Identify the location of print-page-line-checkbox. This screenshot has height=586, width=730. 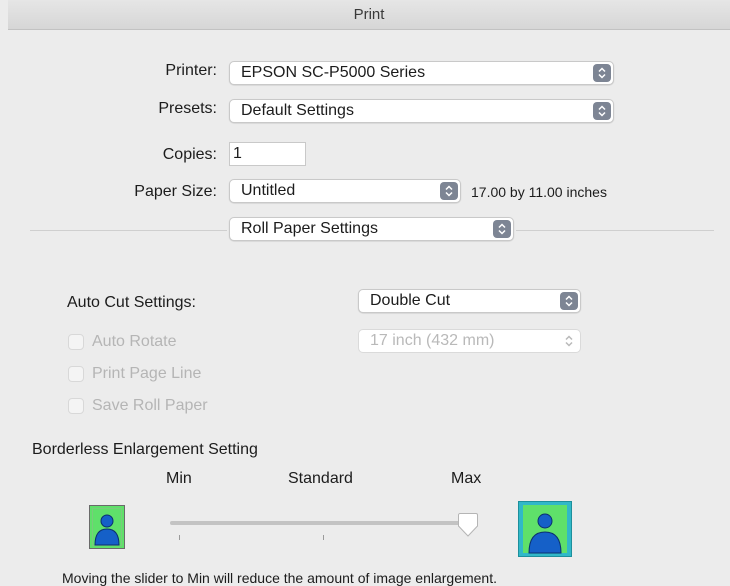
(76, 374).